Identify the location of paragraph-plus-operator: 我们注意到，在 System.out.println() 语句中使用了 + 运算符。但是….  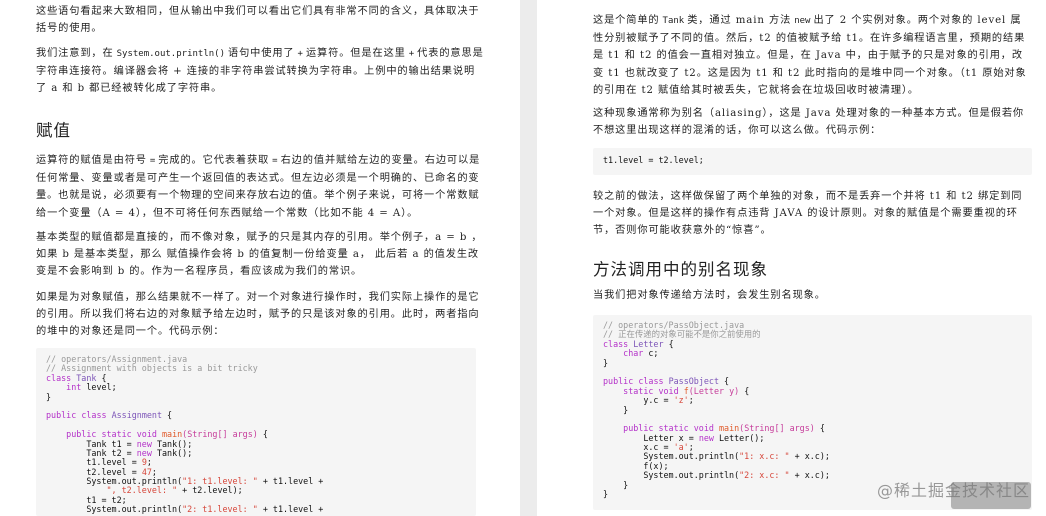
(260, 71).